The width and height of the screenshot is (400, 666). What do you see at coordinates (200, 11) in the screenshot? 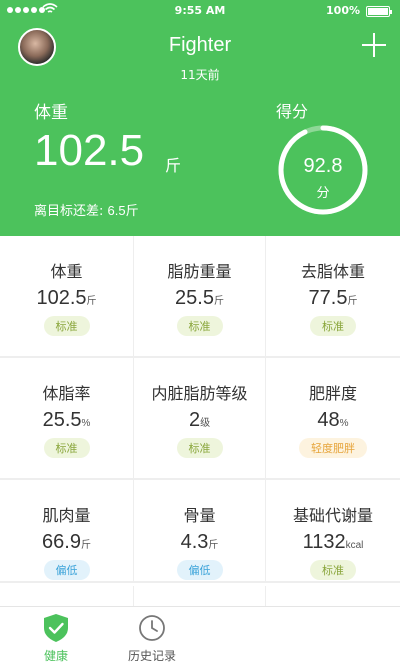
I see `status-bar: 9:55 AM 100%` at bounding box center [200, 11].